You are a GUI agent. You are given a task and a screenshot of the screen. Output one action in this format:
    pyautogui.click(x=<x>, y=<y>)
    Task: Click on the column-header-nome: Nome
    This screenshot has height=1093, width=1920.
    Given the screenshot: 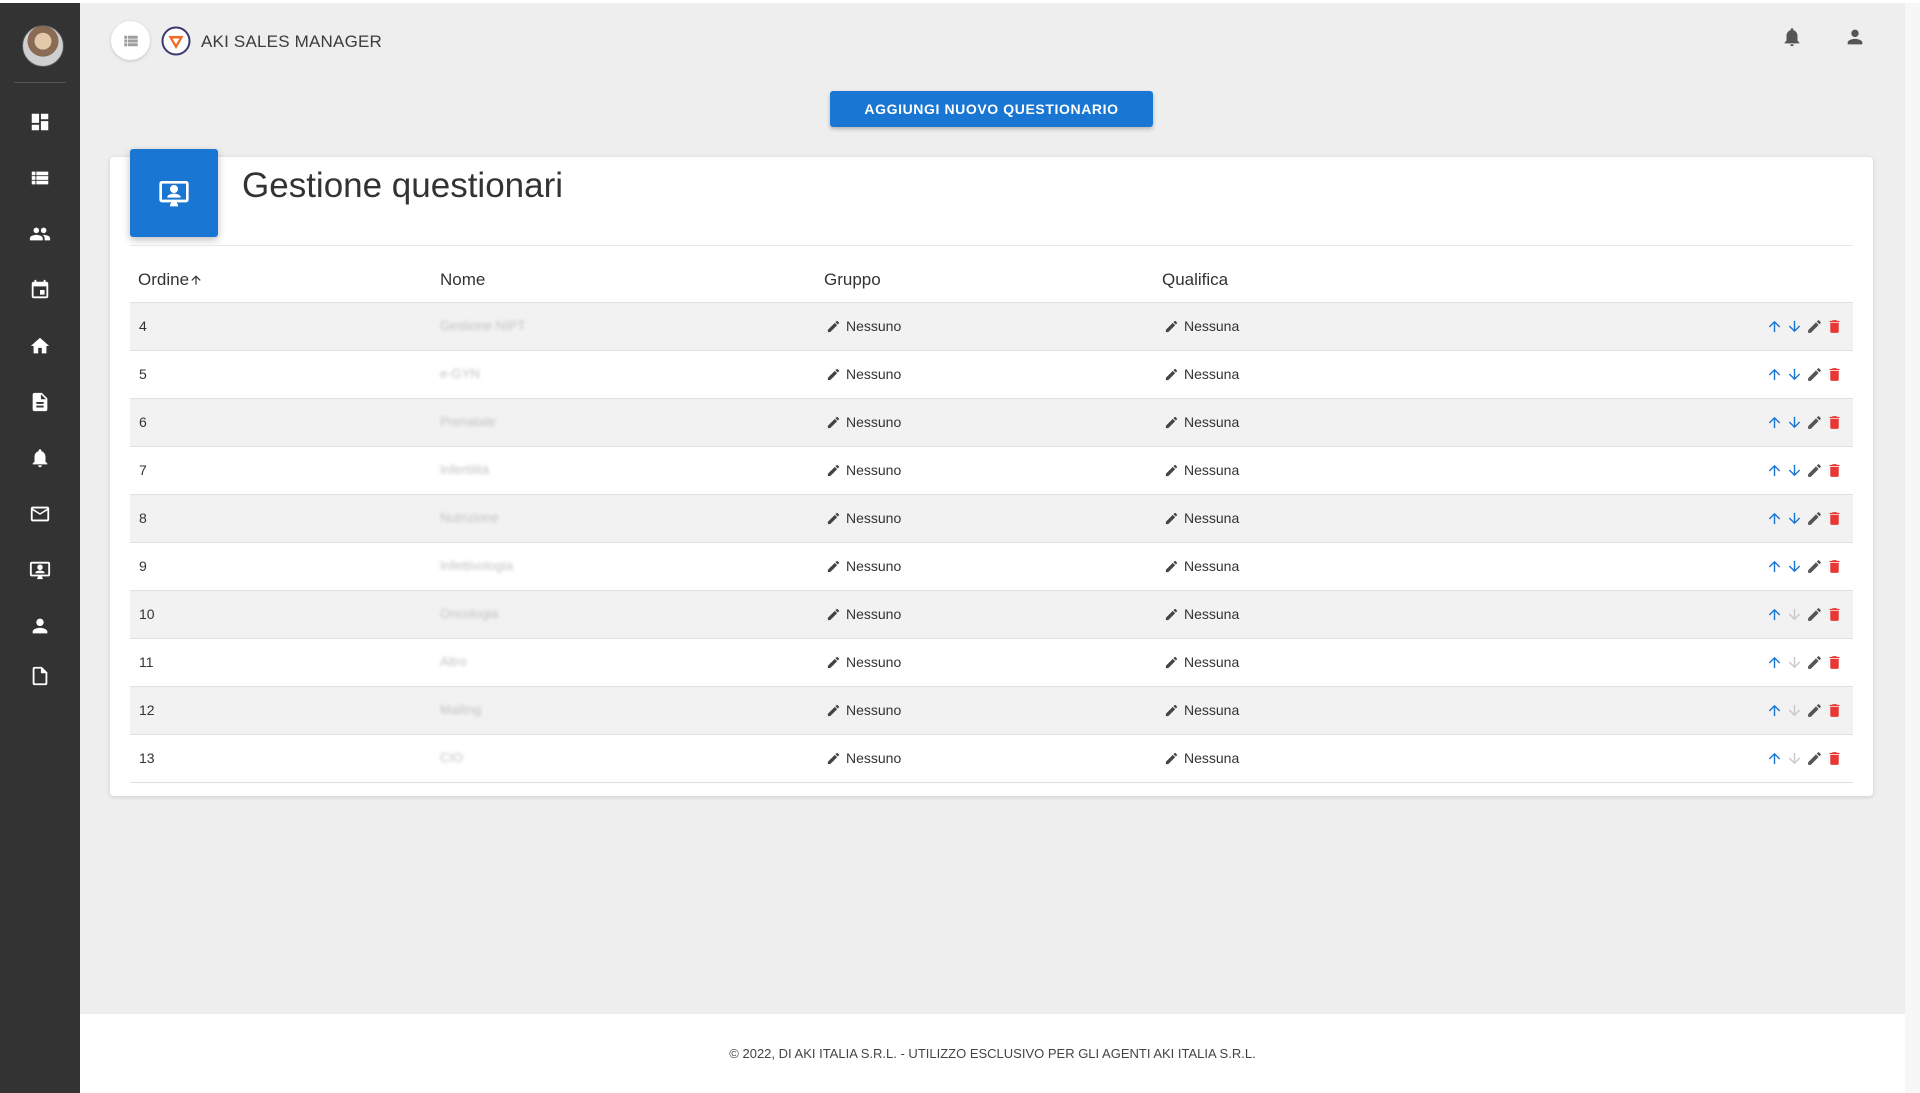 What is the action you would take?
    pyautogui.click(x=462, y=280)
    